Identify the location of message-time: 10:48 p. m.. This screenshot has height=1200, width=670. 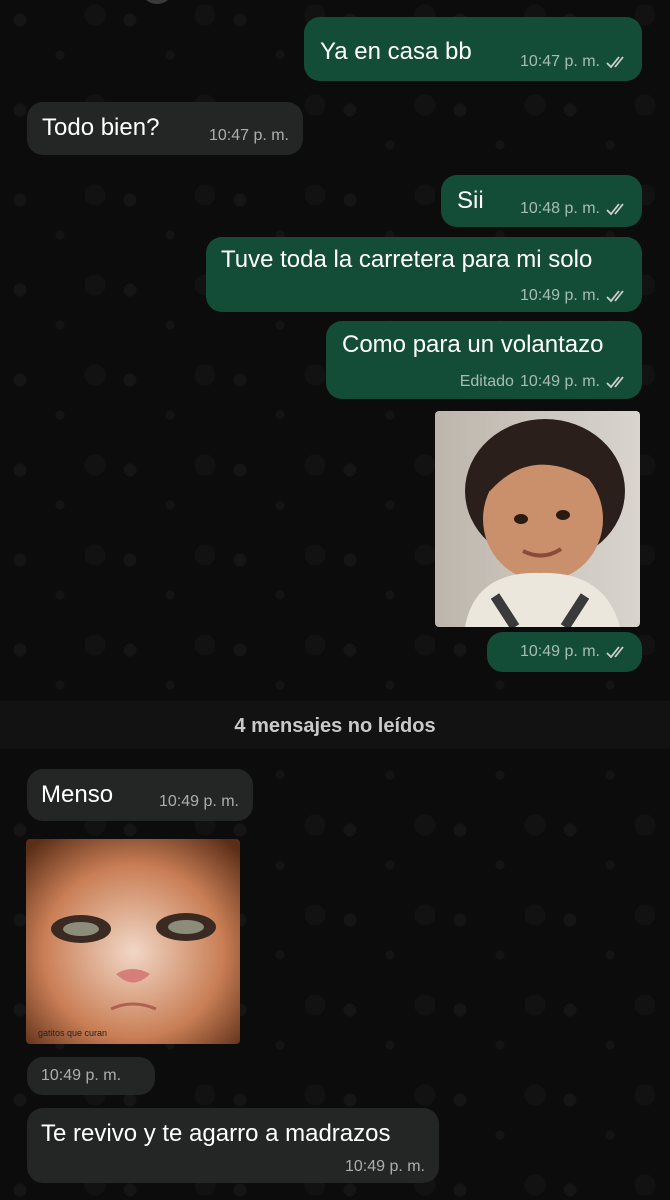
(559, 208).